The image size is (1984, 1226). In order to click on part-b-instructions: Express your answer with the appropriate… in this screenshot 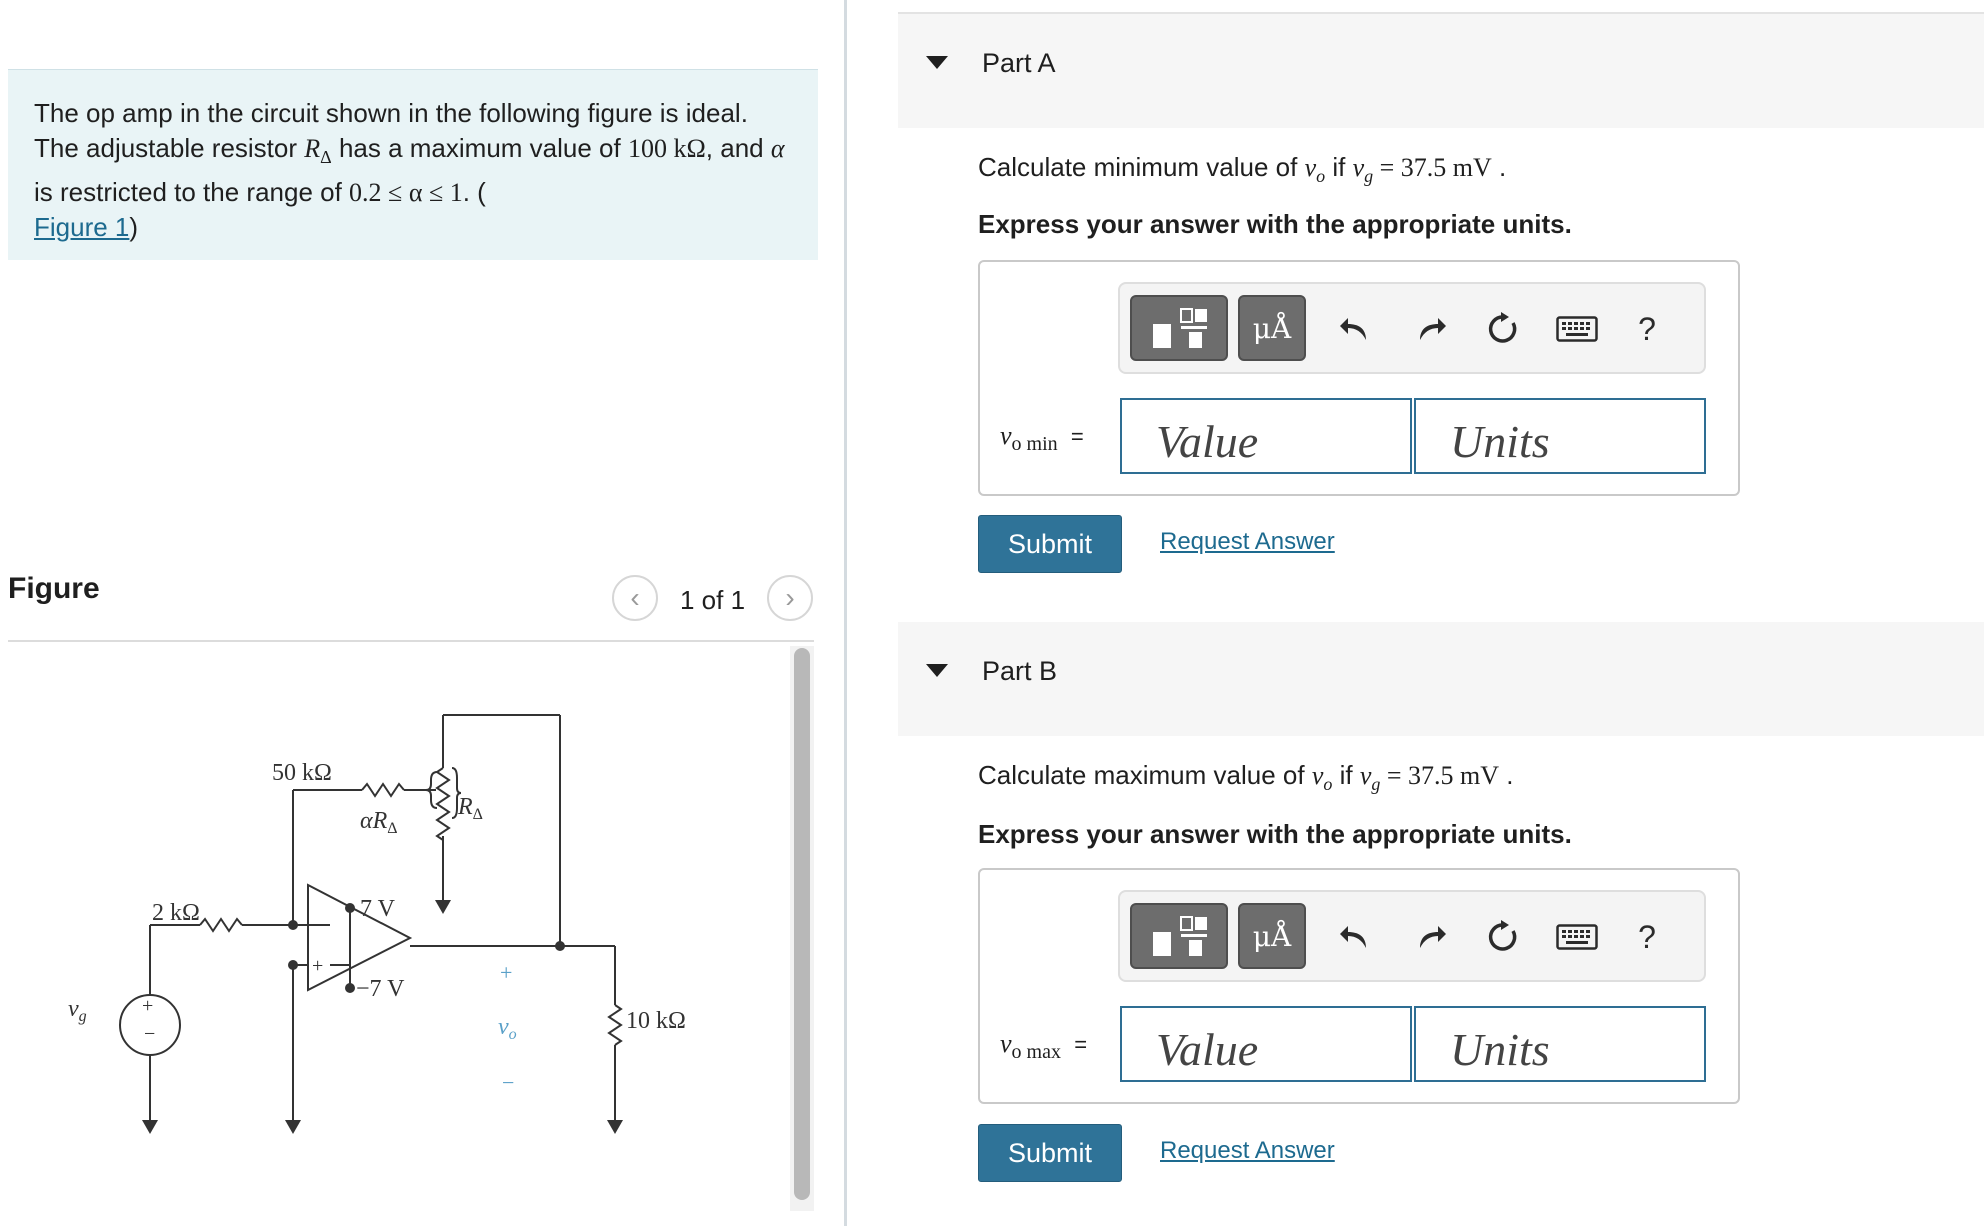, I will do `click(1275, 834)`.